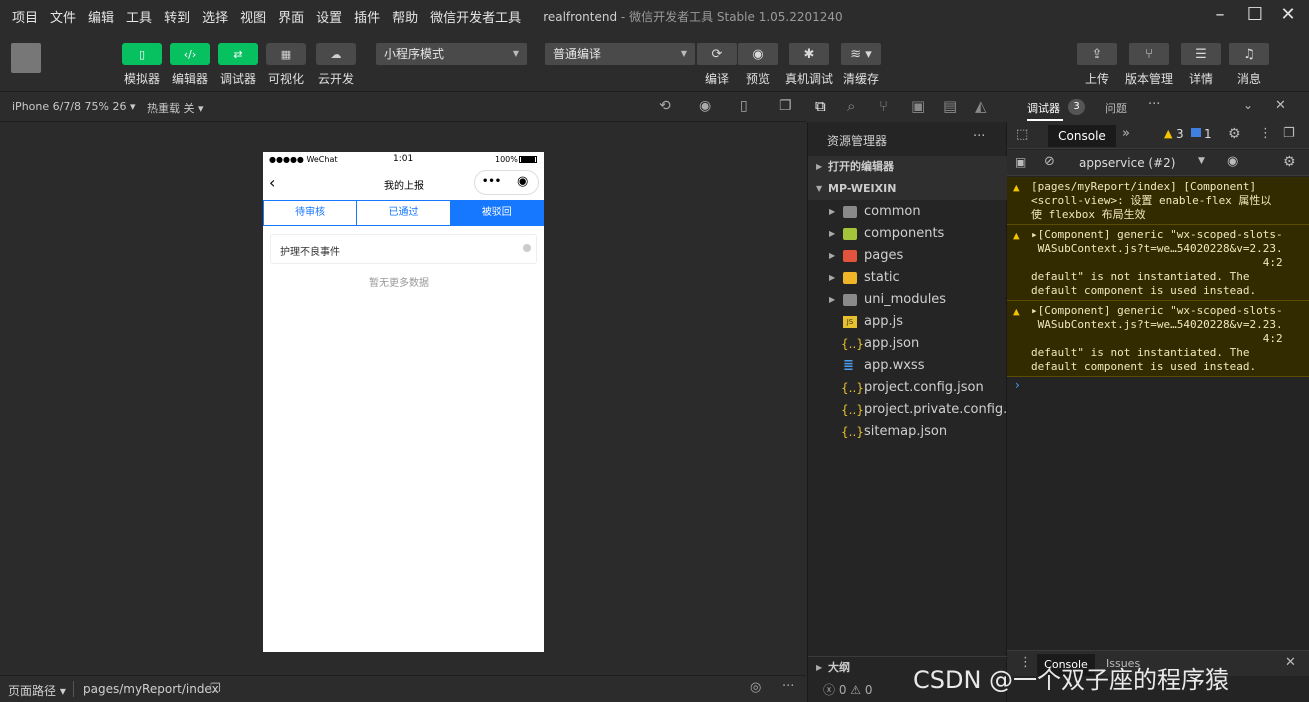 The image size is (1309, 702). What do you see at coordinates (820, 106) in the screenshot?
I see `files-icon: ⧉` at bounding box center [820, 106].